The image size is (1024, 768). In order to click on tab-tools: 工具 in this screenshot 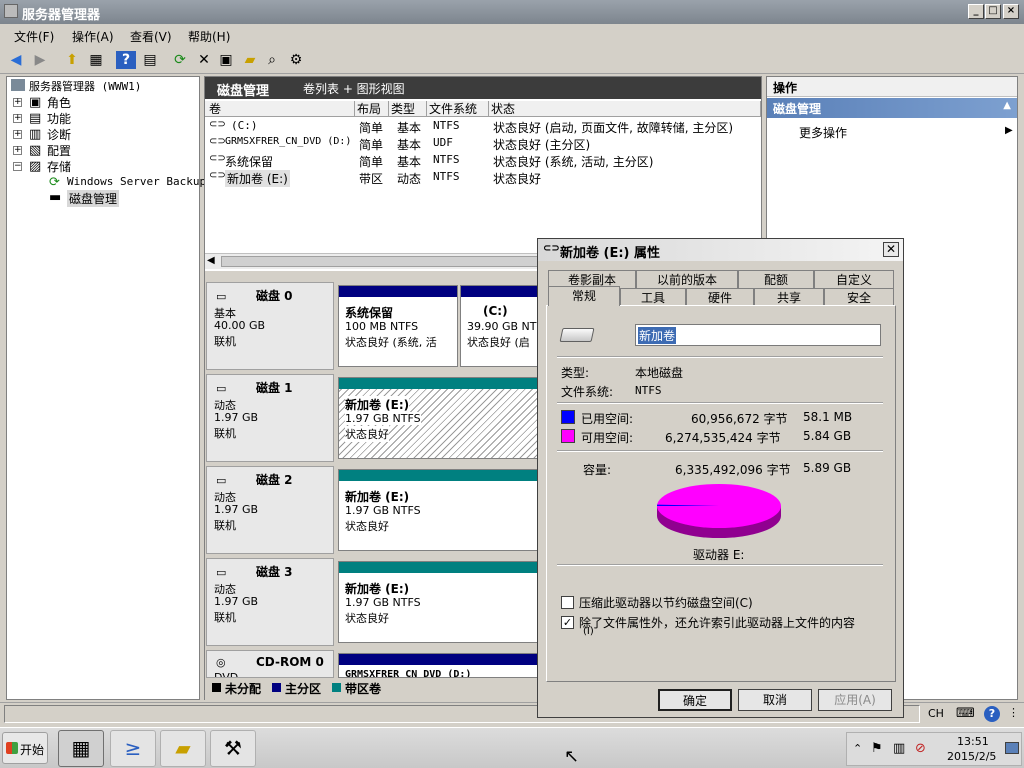, I will do `click(653, 297)`.